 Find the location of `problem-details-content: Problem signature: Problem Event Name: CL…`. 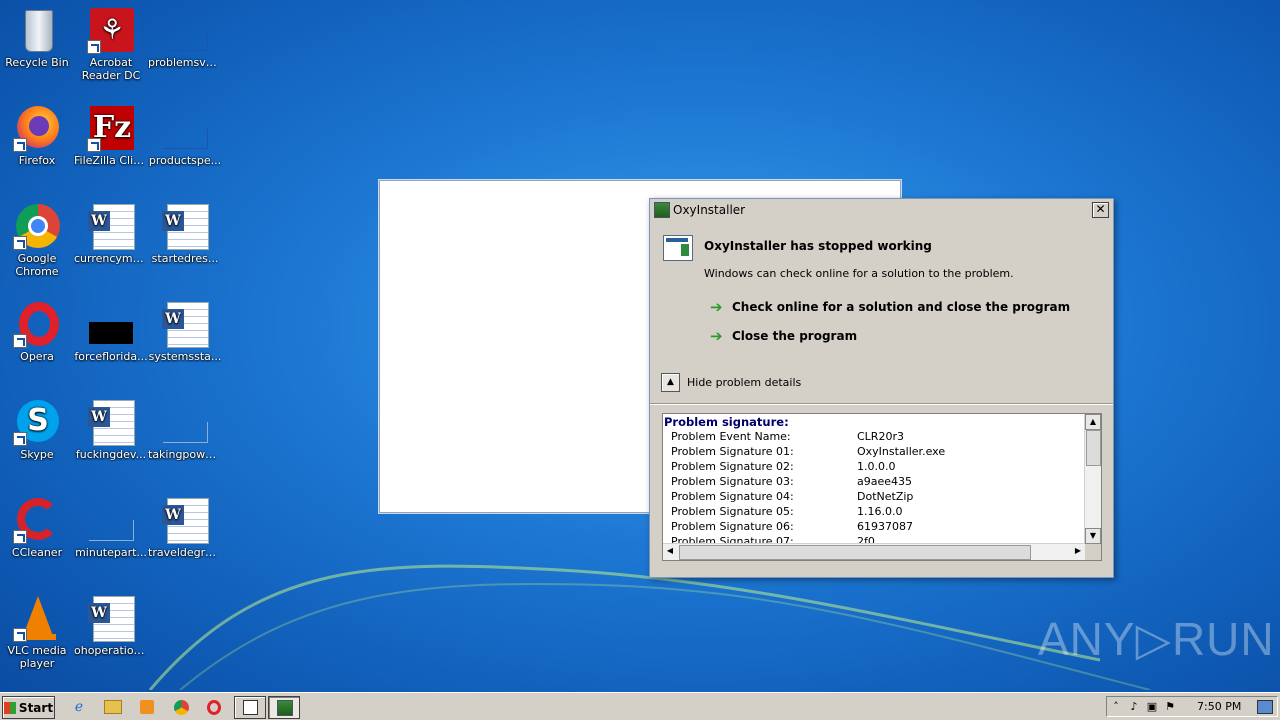

problem-details-content: Problem signature: Problem Event Name: CL… is located at coordinates (874, 479).